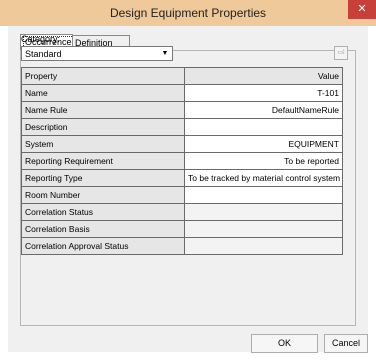 Image resolution: width=376 pixels, height=360 pixels. Describe the element at coordinates (263, 110) in the screenshot. I see `property-value: DefaultNameRule` at that location.